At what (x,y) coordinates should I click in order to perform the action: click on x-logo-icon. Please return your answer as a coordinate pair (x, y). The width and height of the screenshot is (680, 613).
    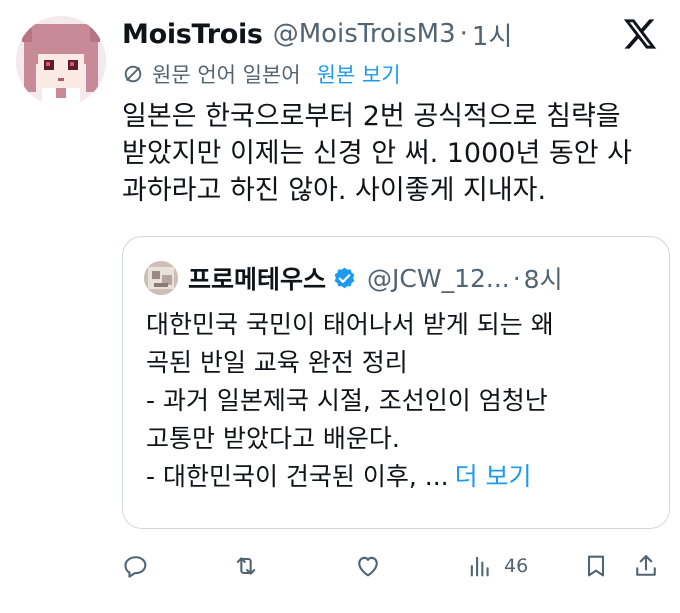
    Looking at the image, I should click on (640, 34).